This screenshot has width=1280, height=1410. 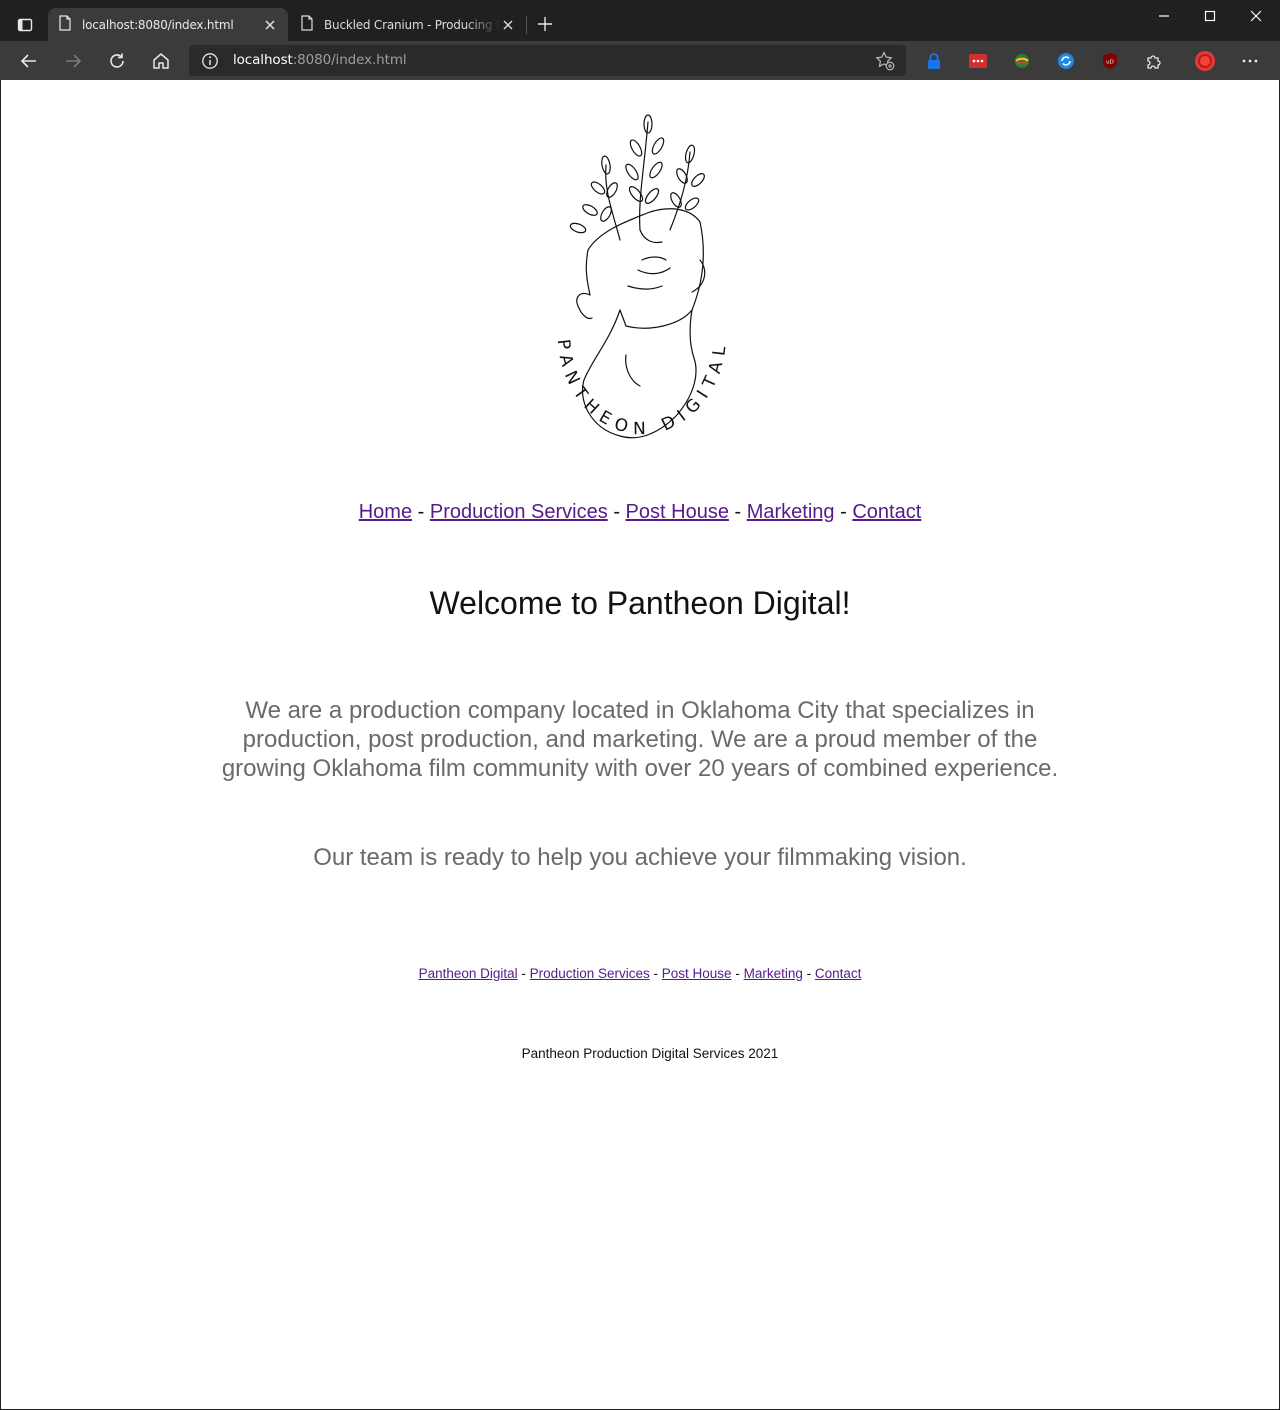 I want to click on address-bar: localhost:8080/index.html, so click(x=547, y=60).